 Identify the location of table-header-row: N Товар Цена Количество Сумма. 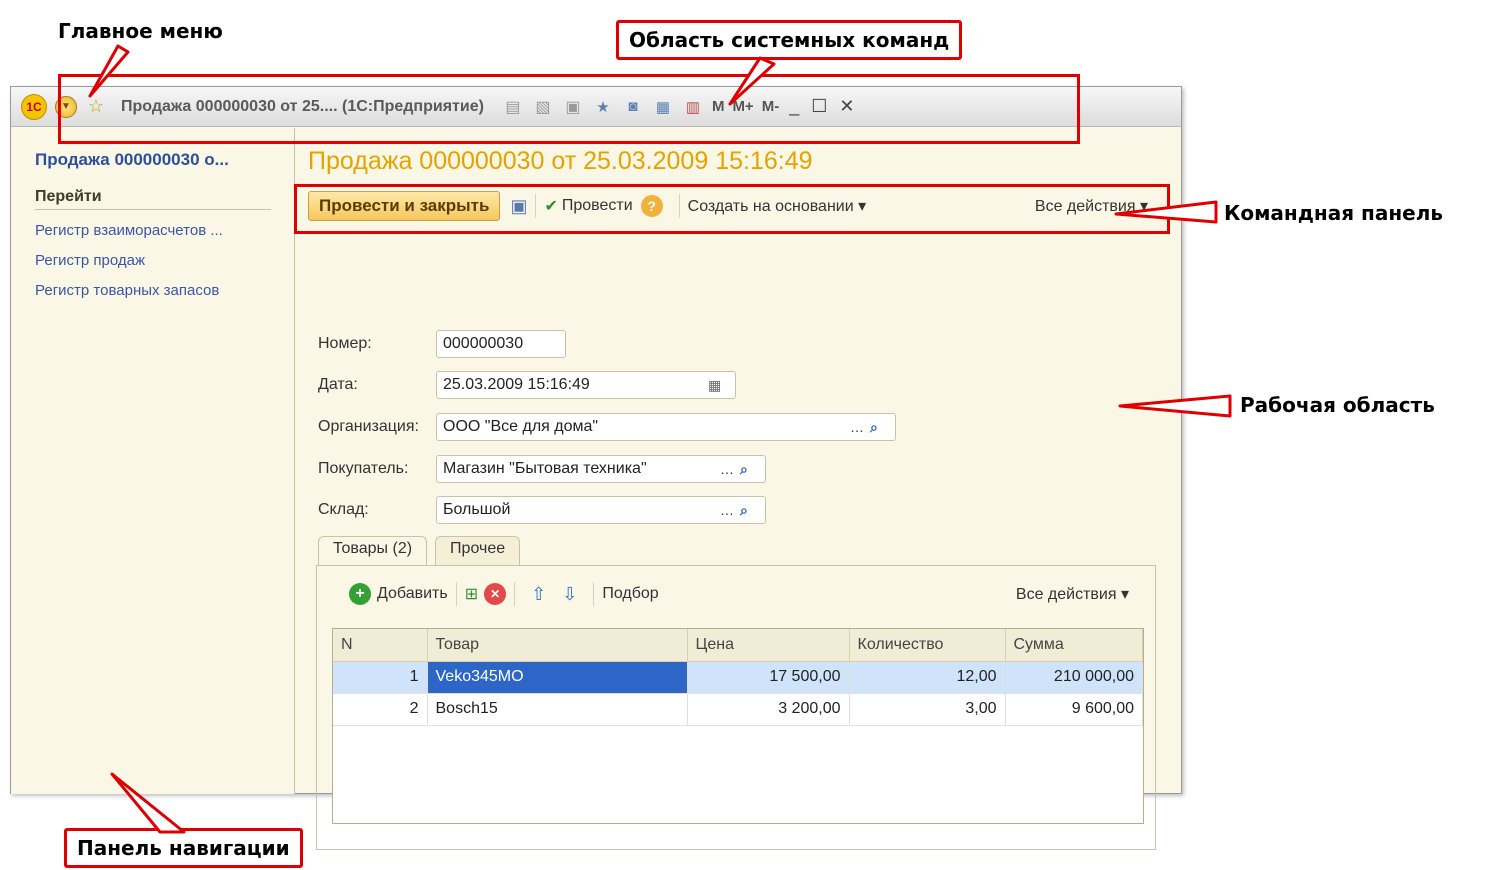
(738, 645).